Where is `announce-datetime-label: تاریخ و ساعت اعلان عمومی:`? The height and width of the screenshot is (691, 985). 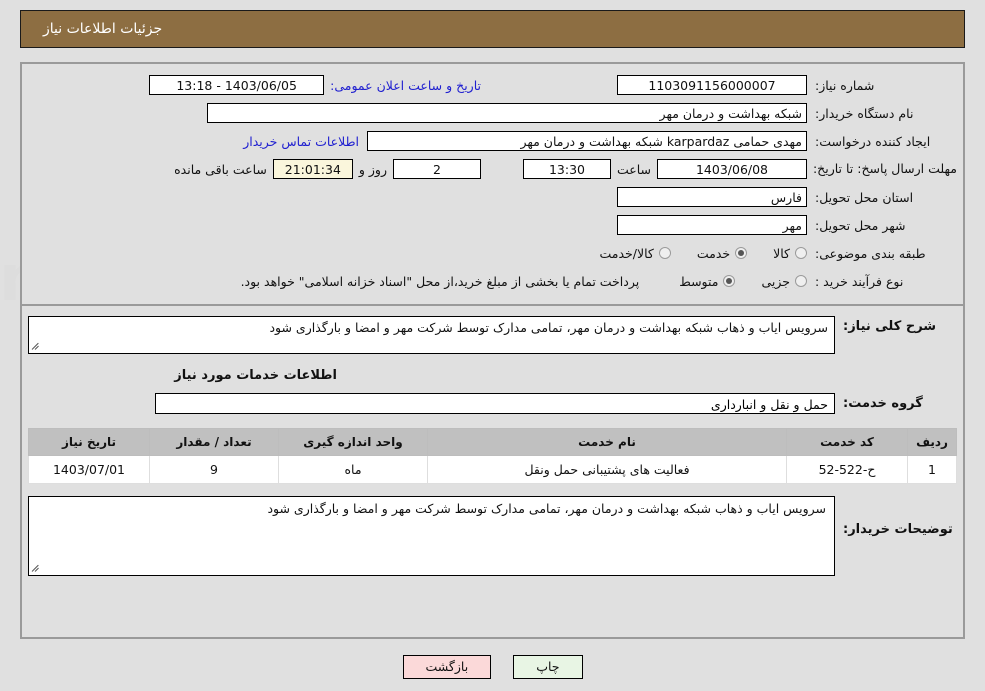
announce-datetime-label: تاریخ و ساعت اعلان عمومی: is located at coordinates (405, 85).